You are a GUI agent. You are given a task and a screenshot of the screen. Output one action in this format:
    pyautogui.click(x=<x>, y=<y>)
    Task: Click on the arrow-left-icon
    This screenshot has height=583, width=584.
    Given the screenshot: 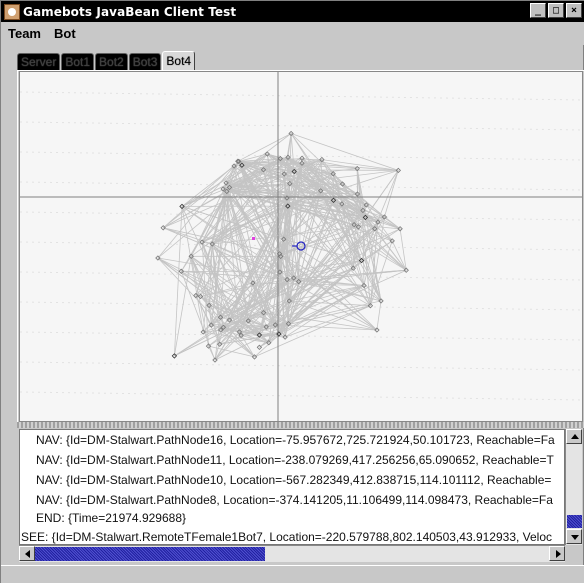 What is the action you would take?
    pyautogui.click(x=27, y=554)
    